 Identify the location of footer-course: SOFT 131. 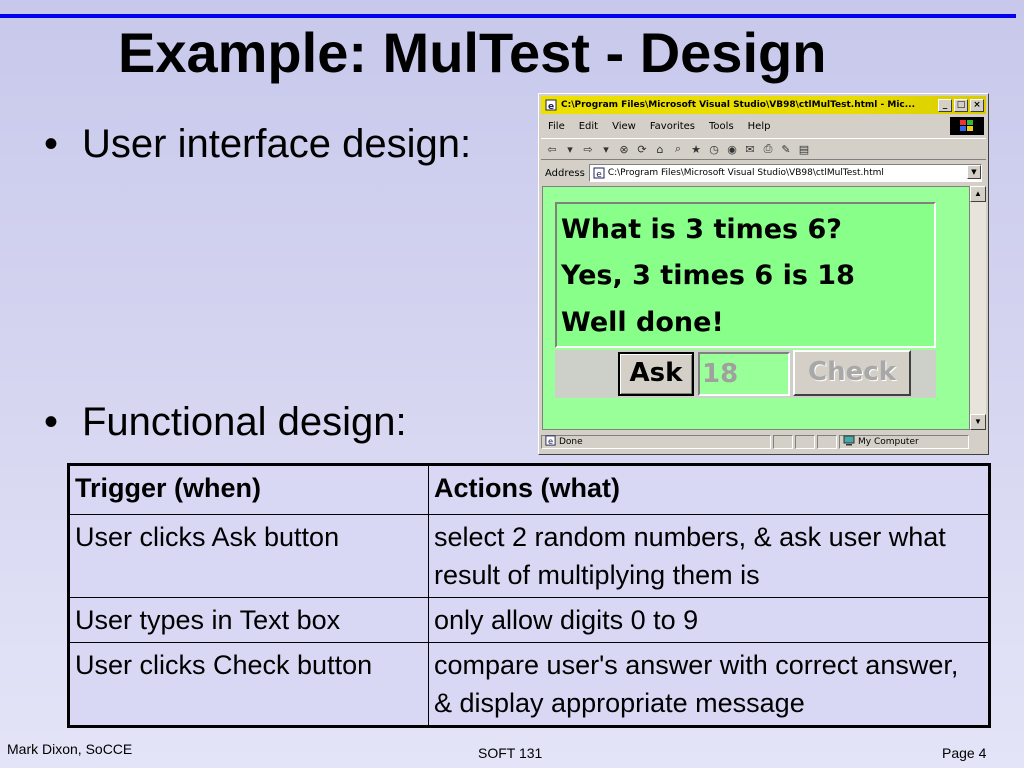
(510, 753).